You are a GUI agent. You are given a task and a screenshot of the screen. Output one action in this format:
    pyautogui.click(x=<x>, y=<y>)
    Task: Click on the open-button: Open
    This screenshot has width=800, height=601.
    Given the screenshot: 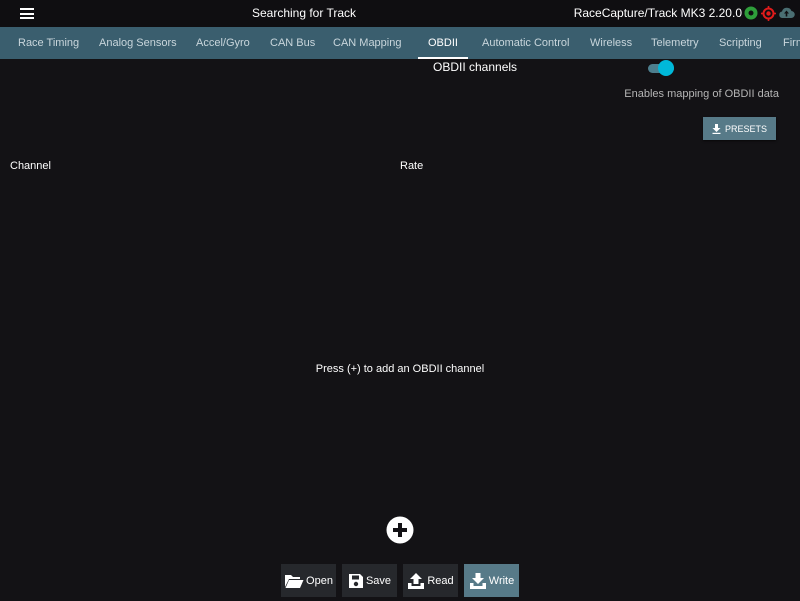 What is the action you would take?
    pyautogui.click(x=308, y=580)
    